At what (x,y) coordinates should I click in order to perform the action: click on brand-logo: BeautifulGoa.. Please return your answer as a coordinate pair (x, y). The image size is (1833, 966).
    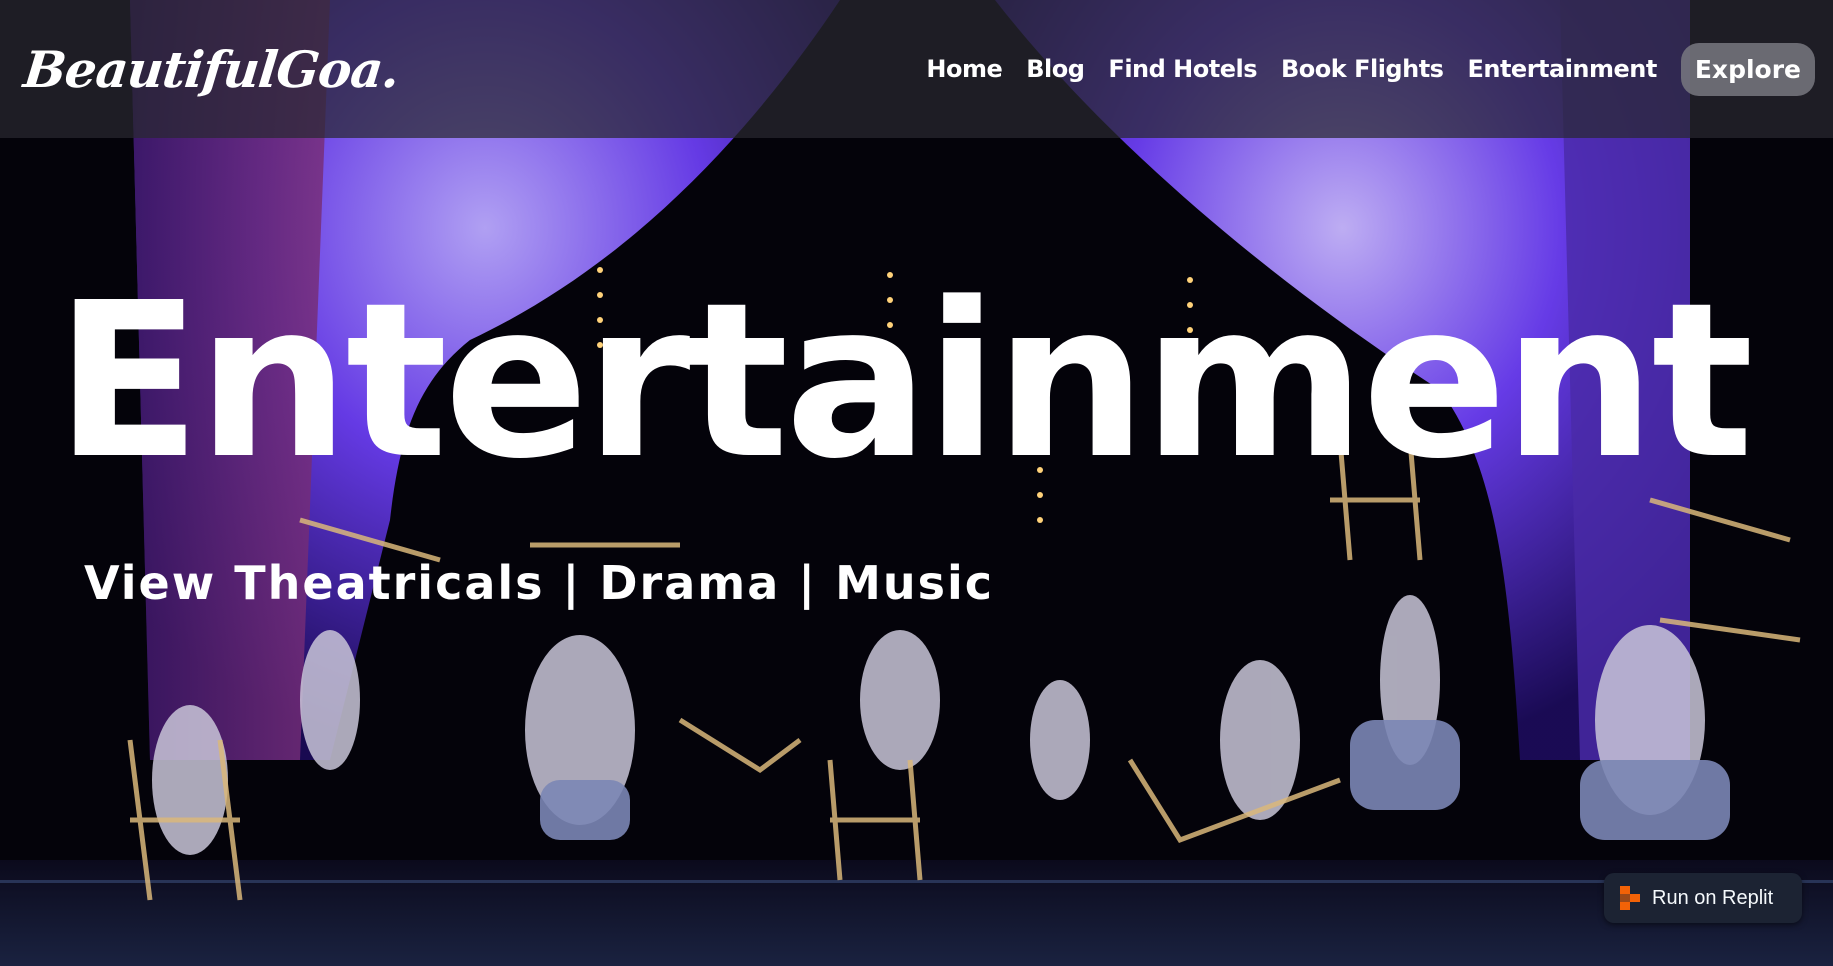
    Looking at the image, I should click on (211, 69).